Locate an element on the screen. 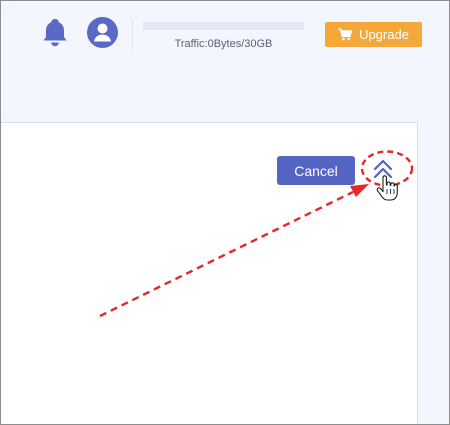  bell-icon is located at coordinates (55, 32).